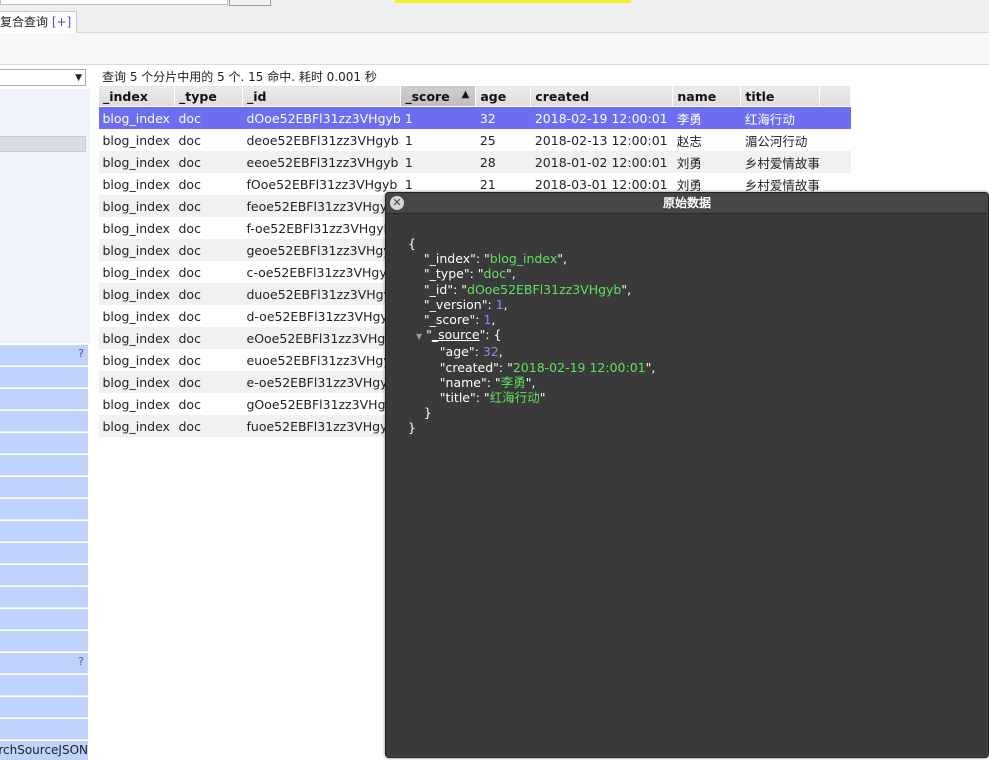 This screenshot has height=760, width=989. What do you see at coordinates (321, 162) in the screenshot?
I see `cell-id: eeoe52EBFl31zz3VHgyb` at bounding box center [321, 162].